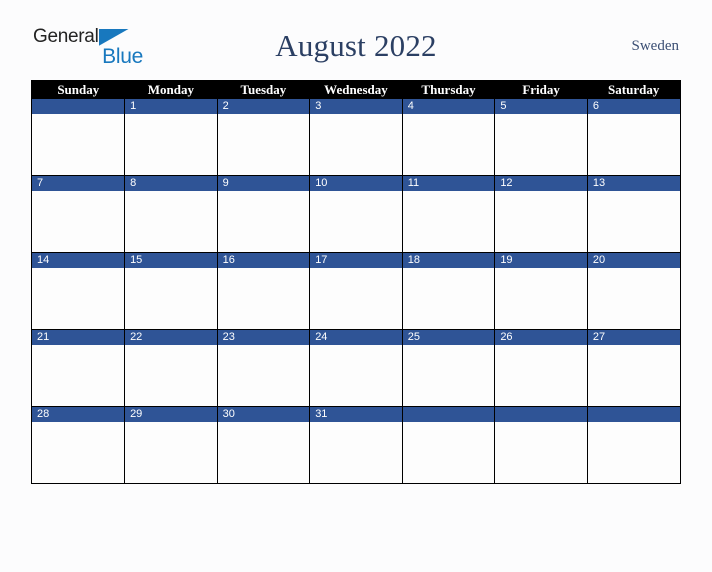 The width and height of the screenshot is (712, 572). What do you see at coordinates (263, 89) in the screenshot?
I see `weekday-header-tuesday: Tuesday` at bounding box center [263, 89].